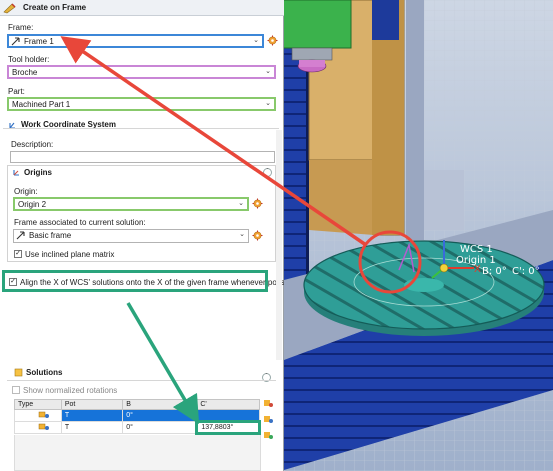 The width and height of the screenshot is (553, 471). What do you see at coordinates (137, 453) in the screenshot?
I see `table-empty-area` at bounding box center [137, 453].